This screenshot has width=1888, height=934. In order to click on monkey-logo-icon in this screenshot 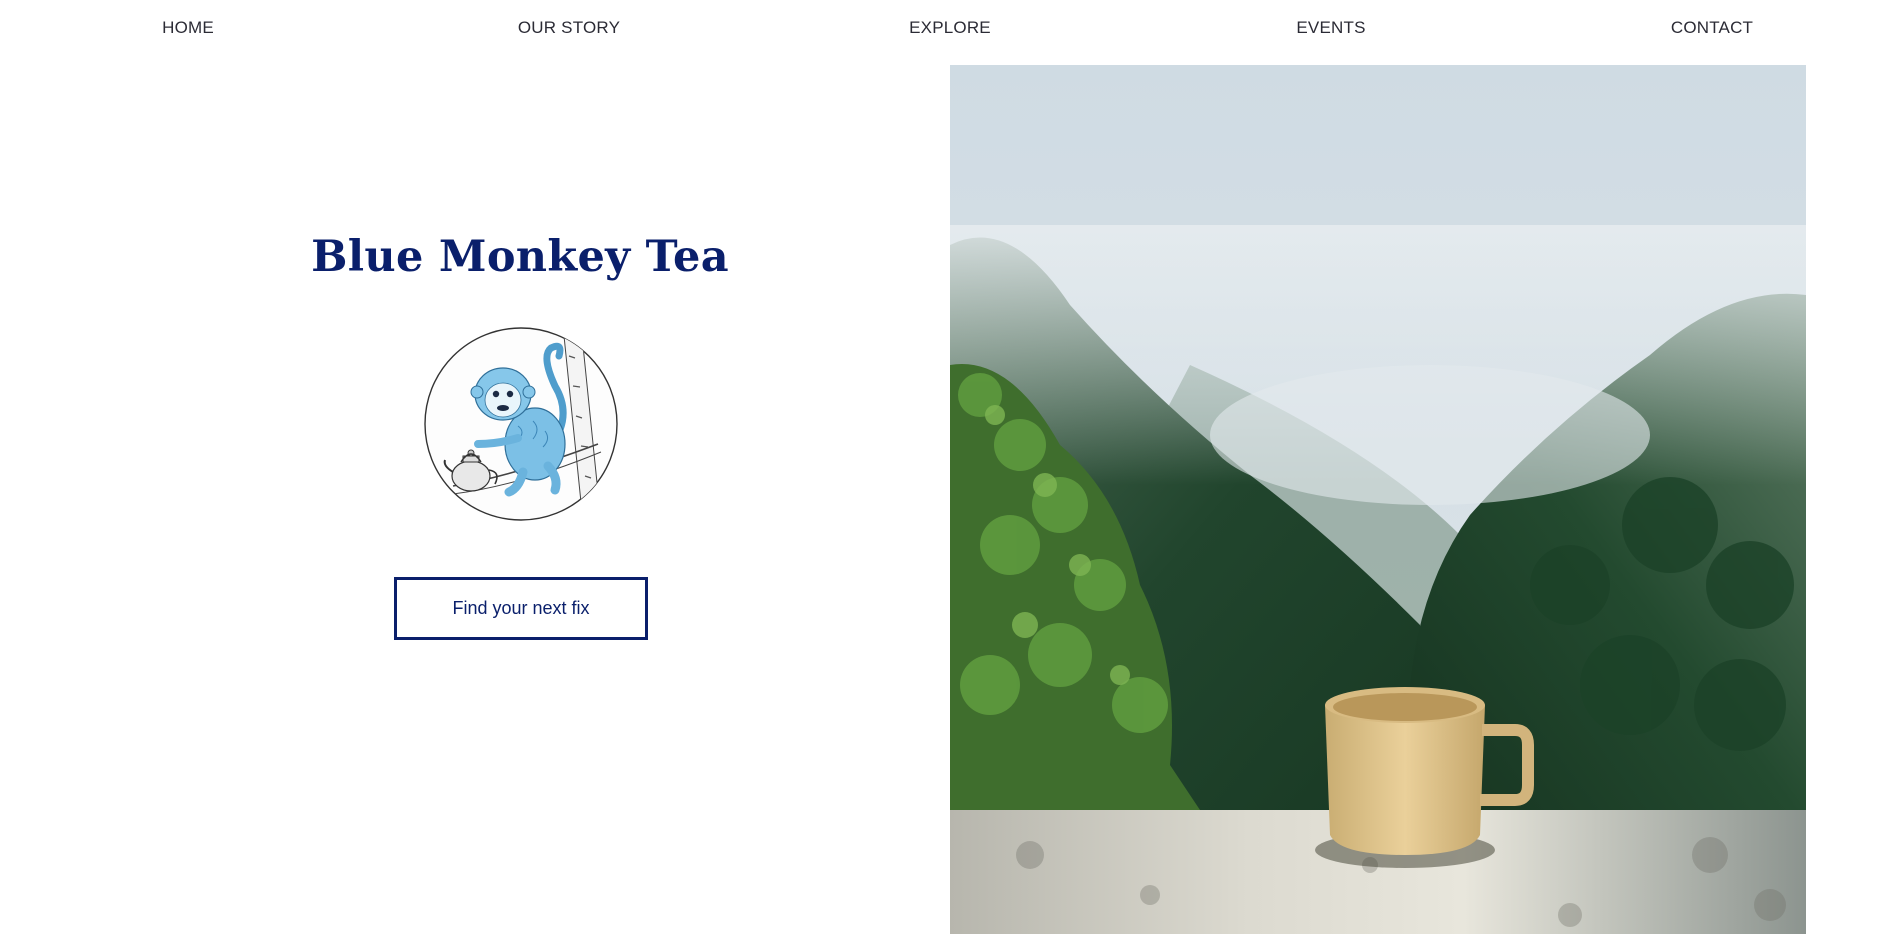, I will do `click(521, 424)`.